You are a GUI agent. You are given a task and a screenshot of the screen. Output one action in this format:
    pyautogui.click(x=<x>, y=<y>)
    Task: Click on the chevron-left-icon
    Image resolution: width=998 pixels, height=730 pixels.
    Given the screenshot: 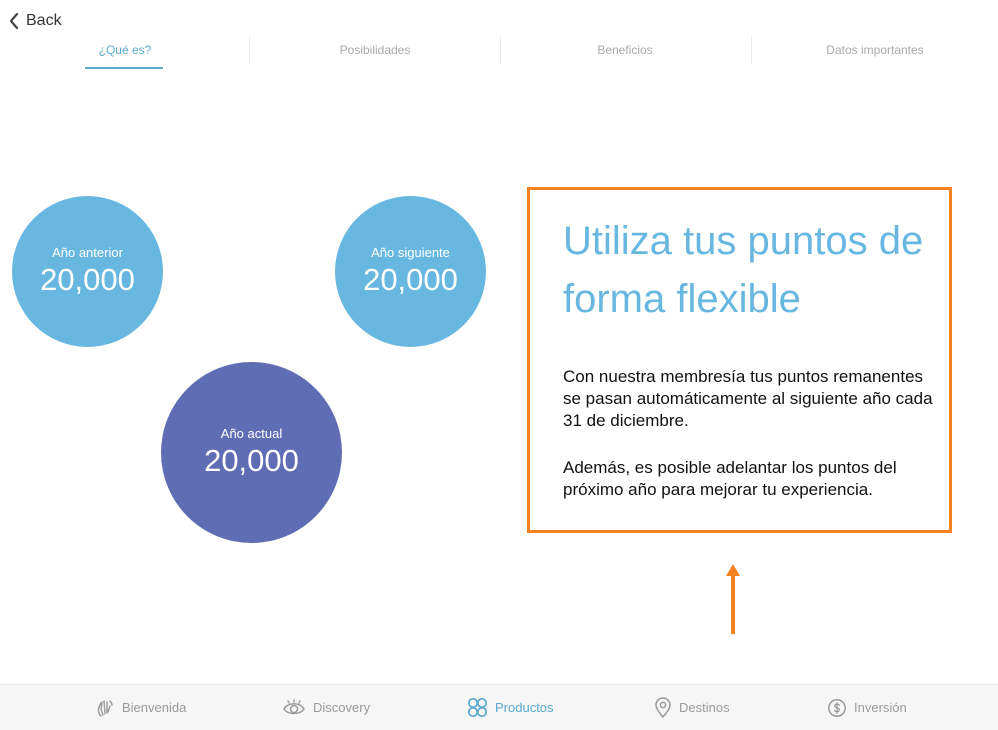 What is the action you would take?
    pyautogui.click(x=14, y=21)
    